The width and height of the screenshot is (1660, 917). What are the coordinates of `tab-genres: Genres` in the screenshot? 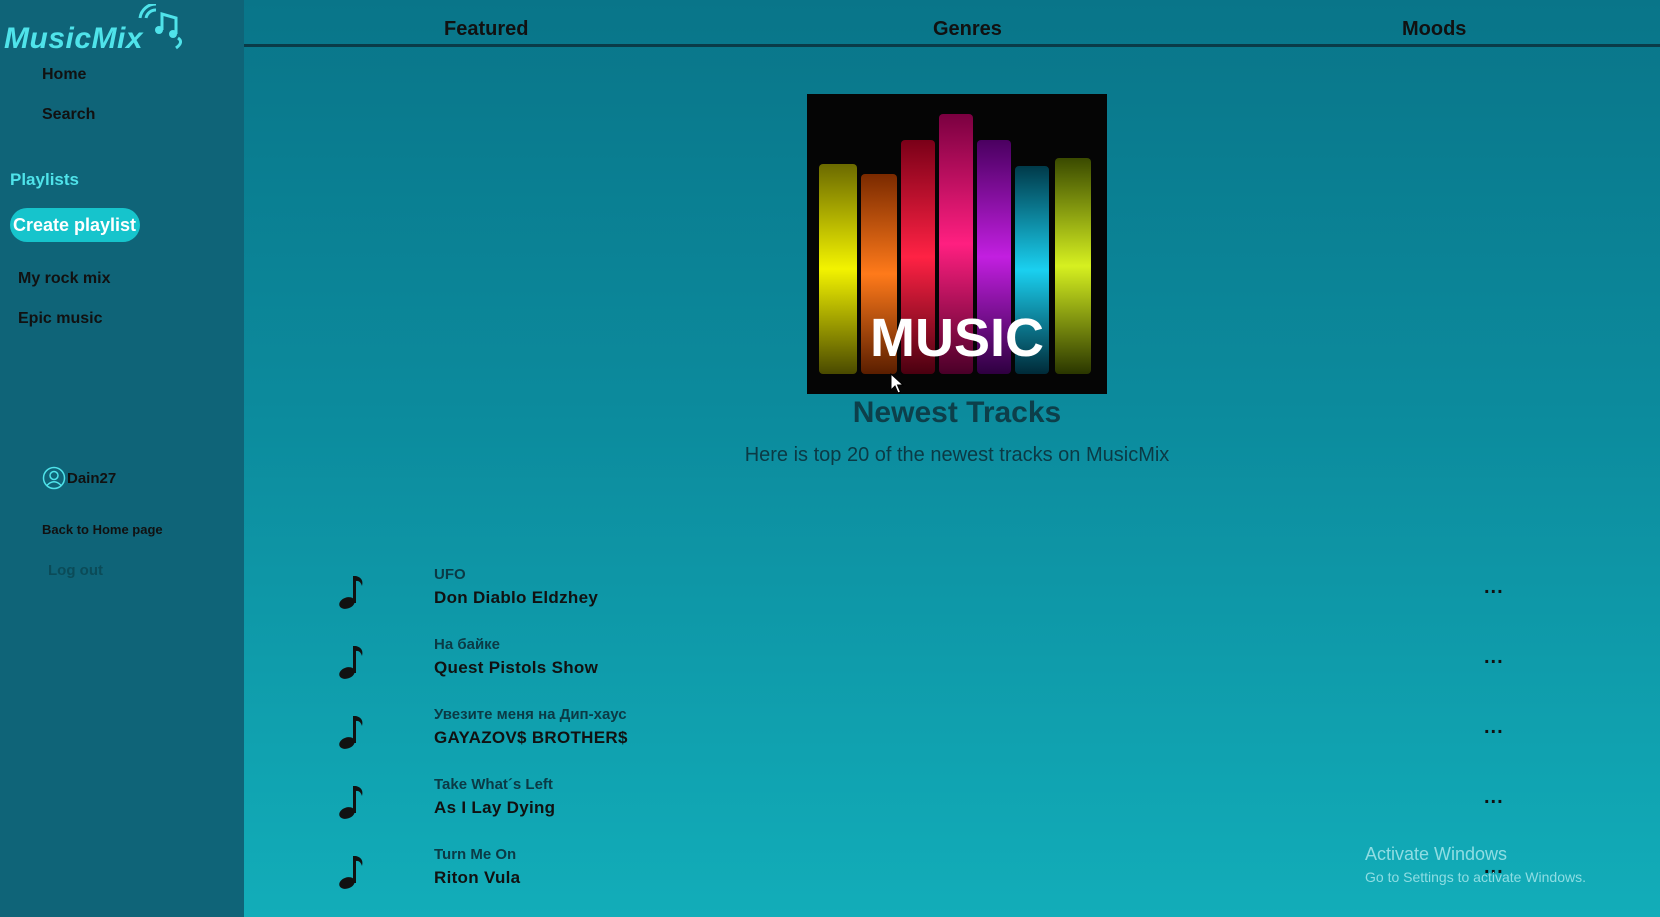 It's located at (967, 29).